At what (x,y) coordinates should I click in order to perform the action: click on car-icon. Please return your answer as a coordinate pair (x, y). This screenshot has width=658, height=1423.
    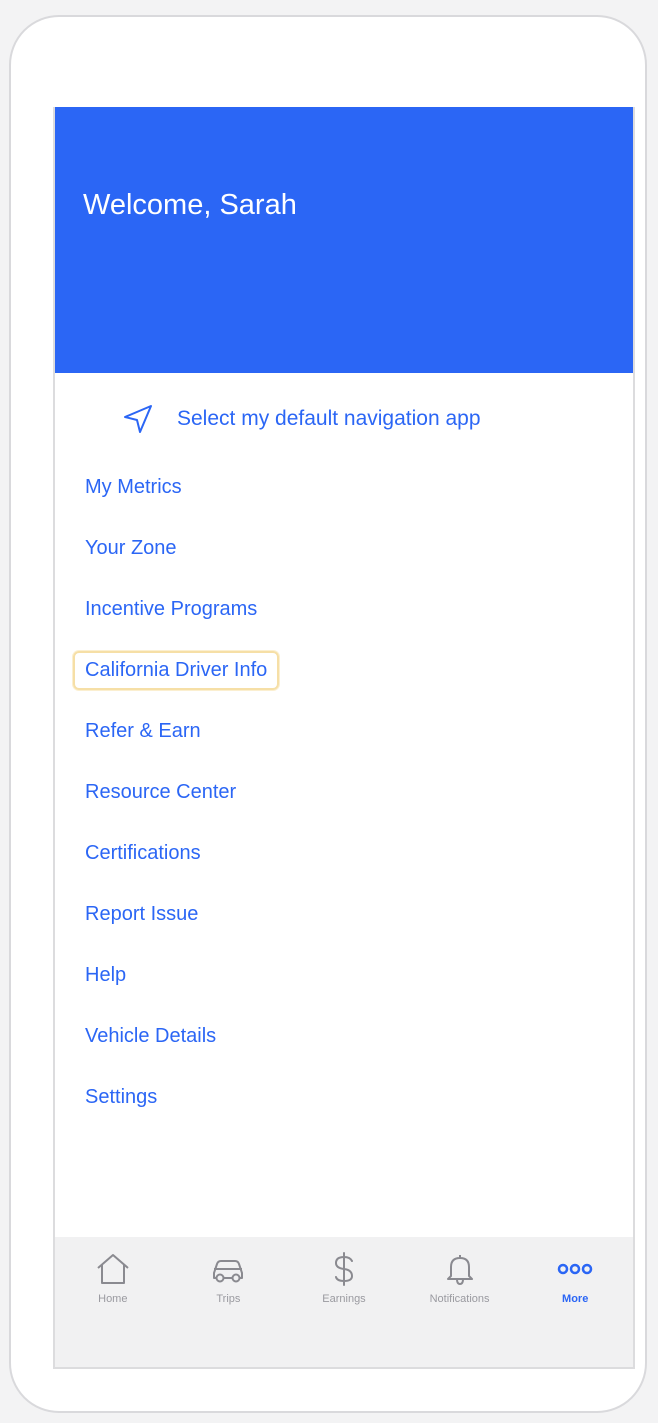
    Looking at the image, I should click on (228, 1271).